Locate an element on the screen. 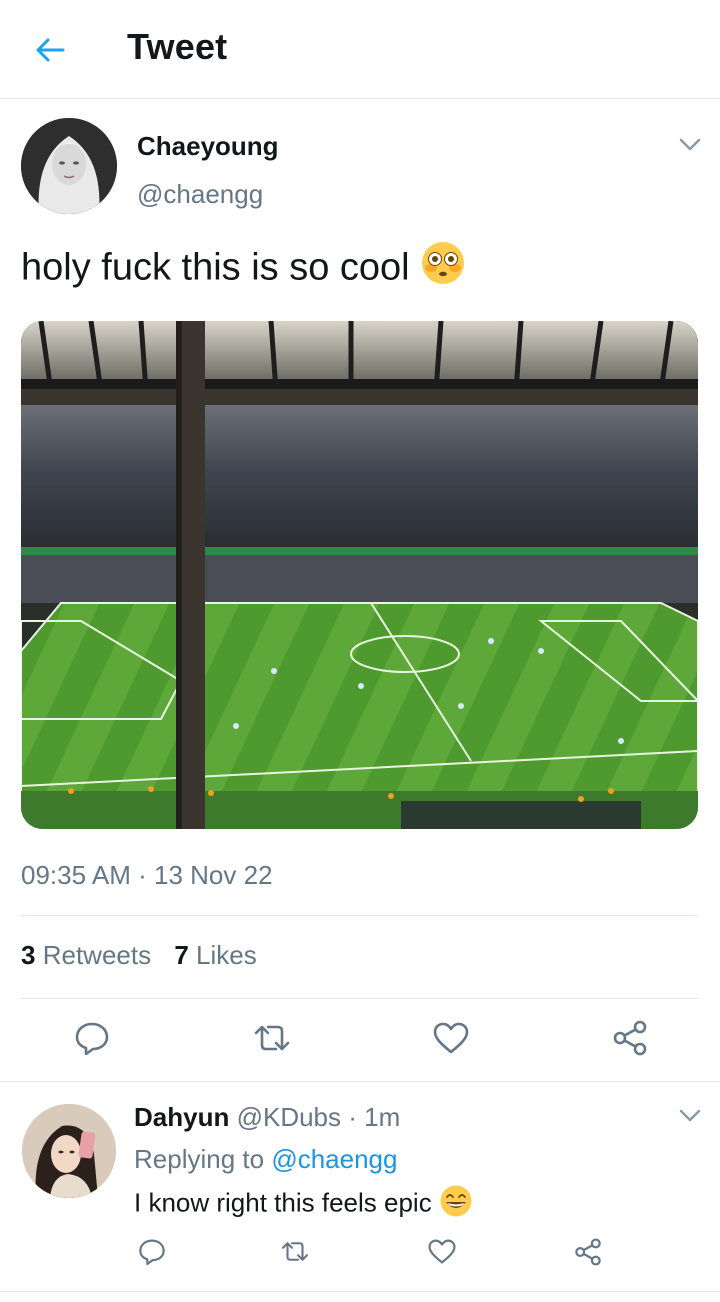 The width and height of the screenshot is (720, 1302). reply-share-button is located at coordinates (588, 1254).